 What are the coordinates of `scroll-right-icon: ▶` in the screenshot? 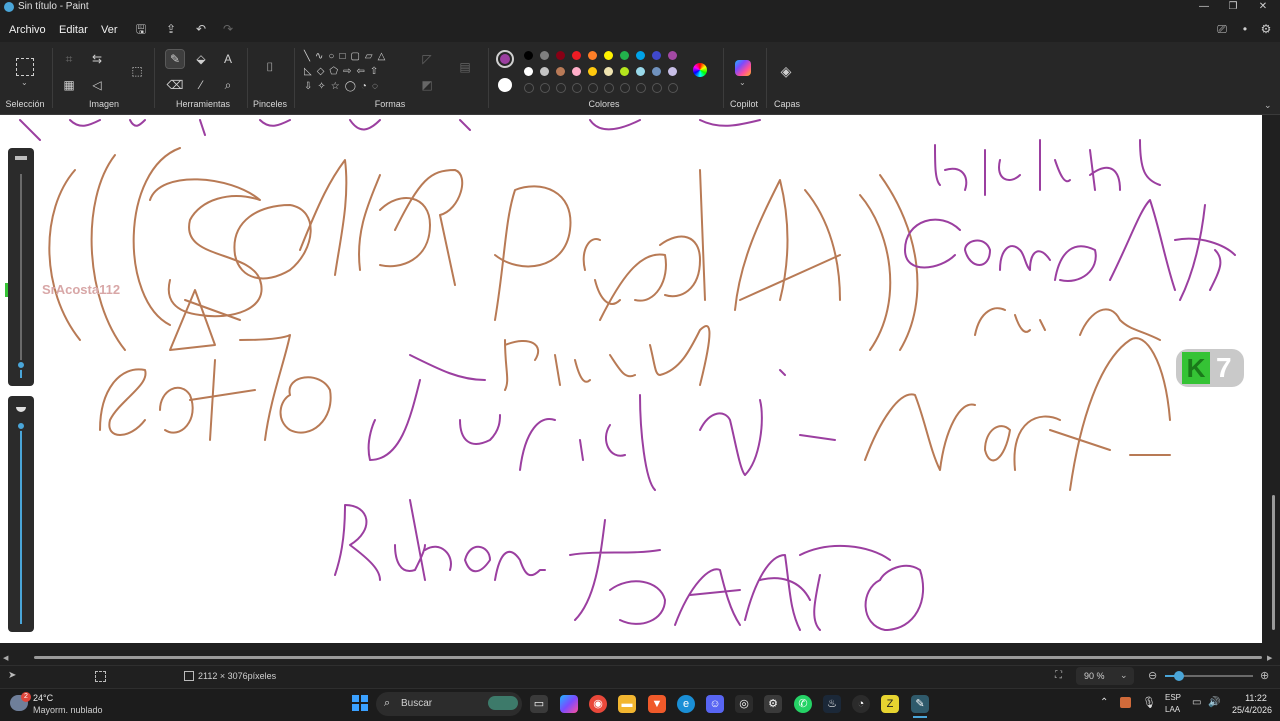 It's located at (1269, 658).